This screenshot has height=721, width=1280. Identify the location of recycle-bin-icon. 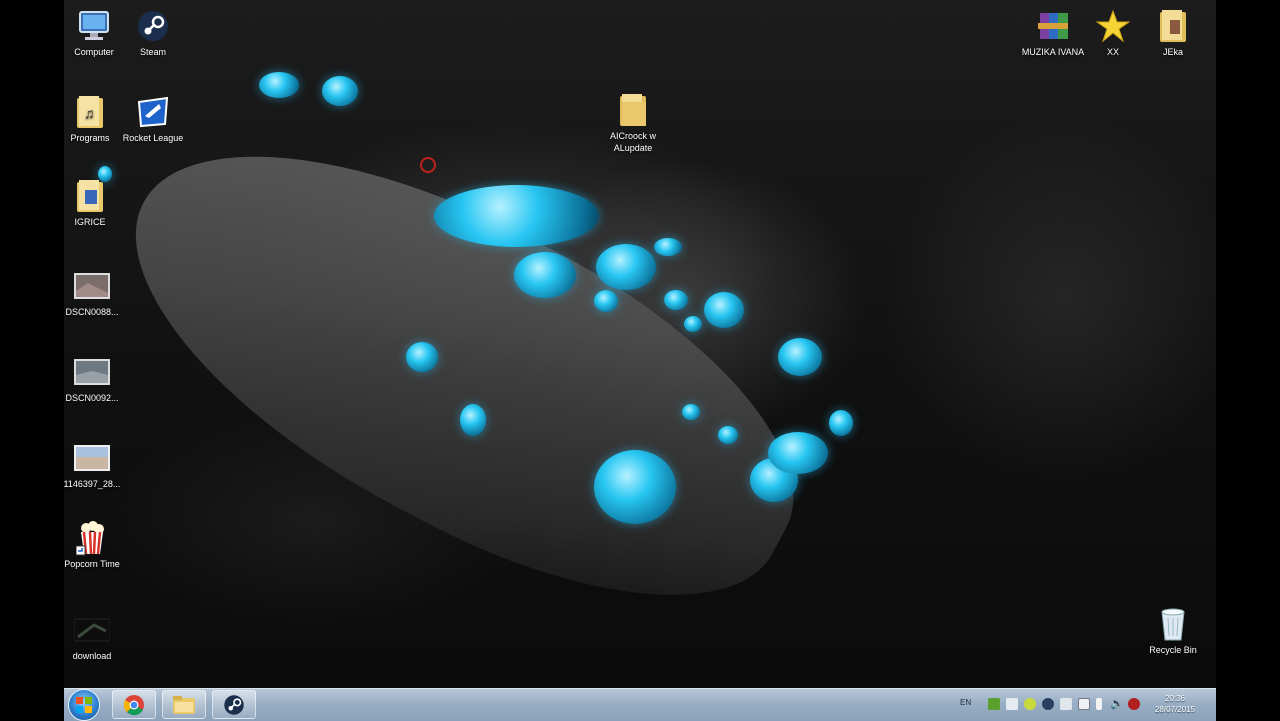
(1173, 624).